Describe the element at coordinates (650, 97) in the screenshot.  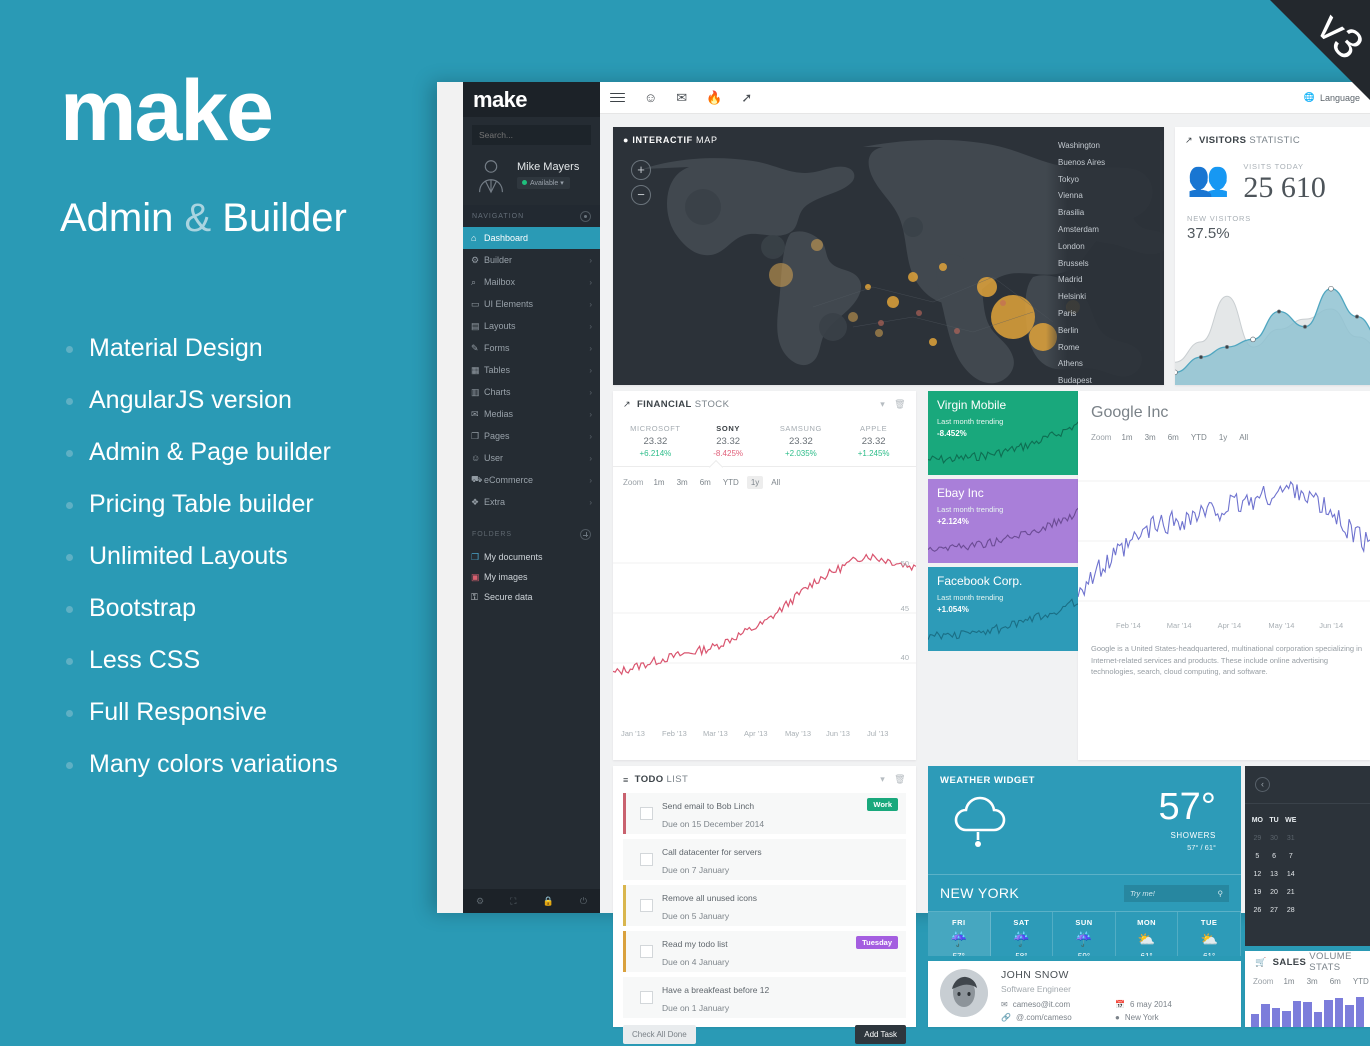
I see `user-icon: ☺` at that location.